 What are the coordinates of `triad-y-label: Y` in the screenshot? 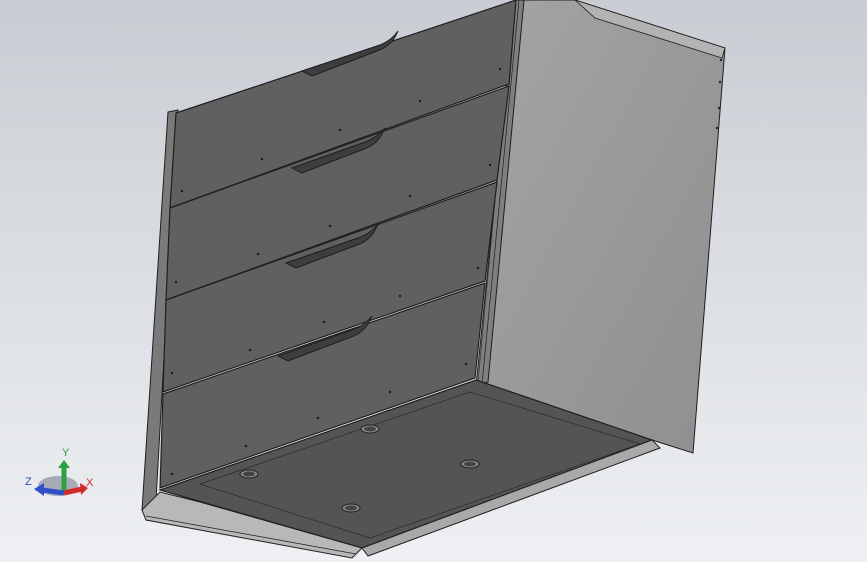 It's located at (66, 453).